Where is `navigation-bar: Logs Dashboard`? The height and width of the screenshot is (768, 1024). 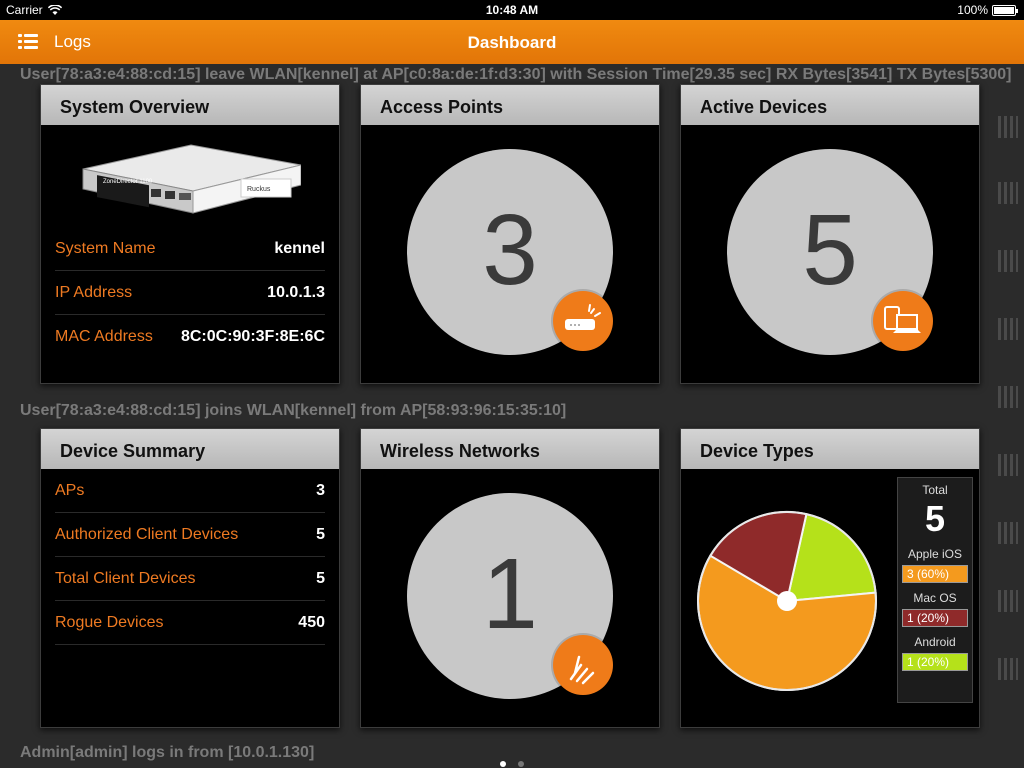 navigation-bar: Logs Dashboard is located at coordinates (512, 42).